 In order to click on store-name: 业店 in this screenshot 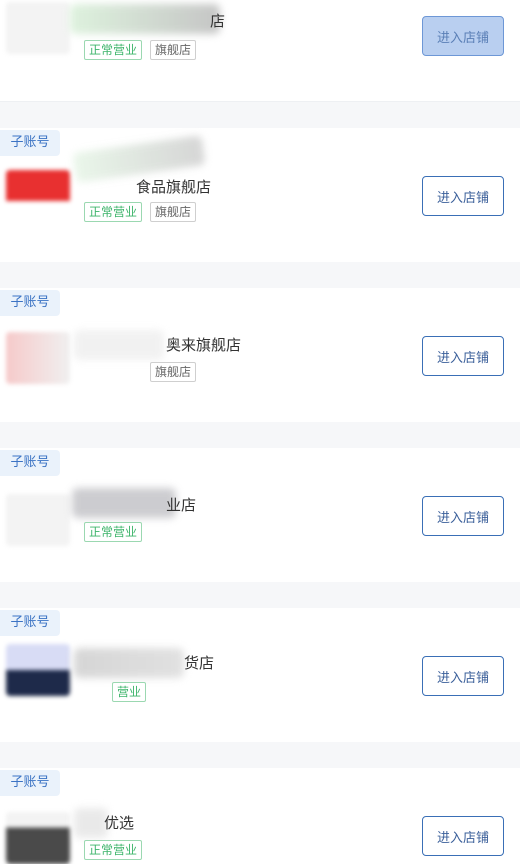, I will do `click(181, 505)`.